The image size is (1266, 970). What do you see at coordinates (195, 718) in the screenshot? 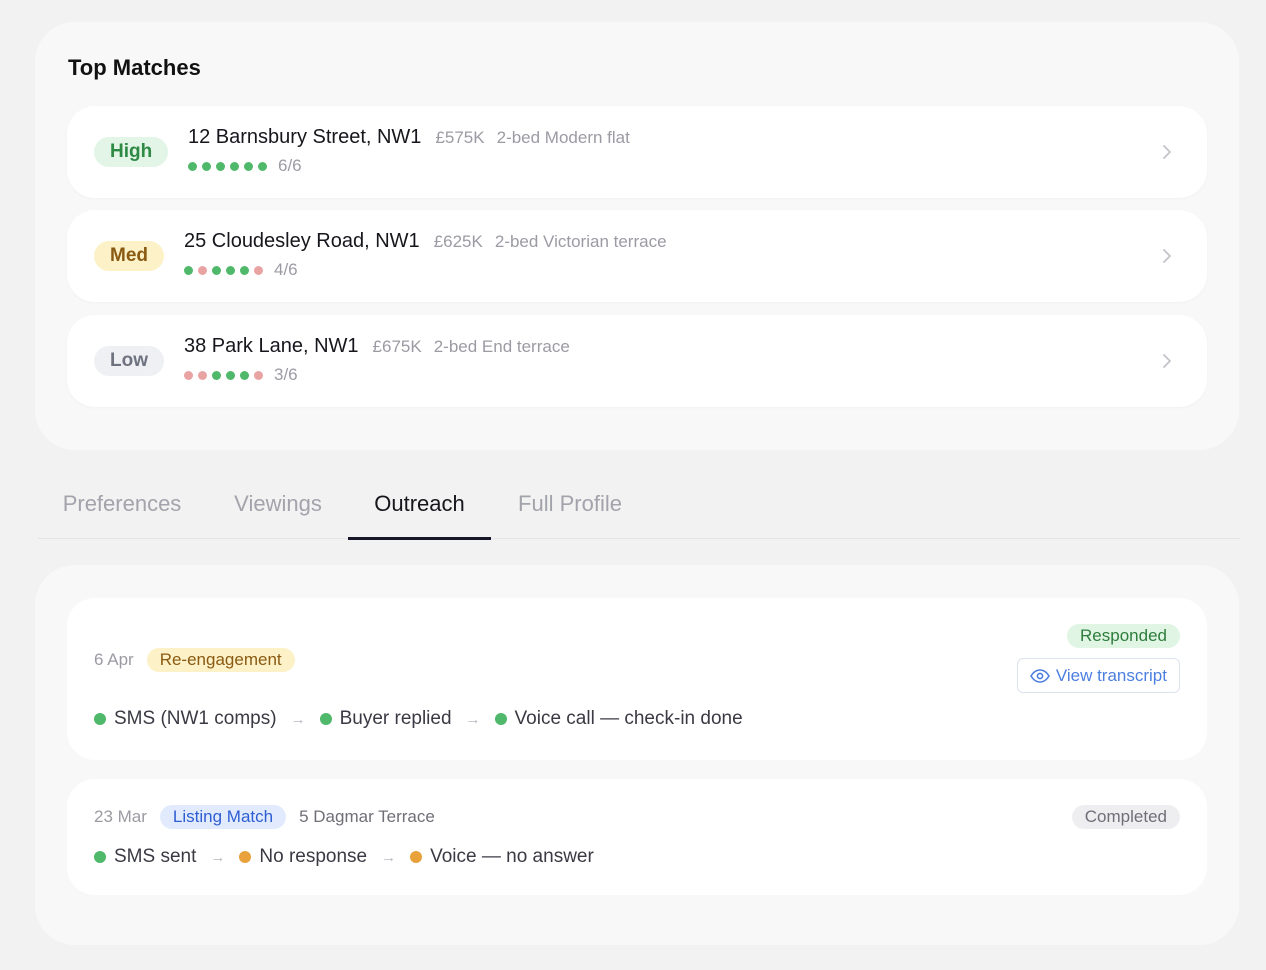
I see `step-label: SMS (NW1 comps)` at bounding box center [195, 718].